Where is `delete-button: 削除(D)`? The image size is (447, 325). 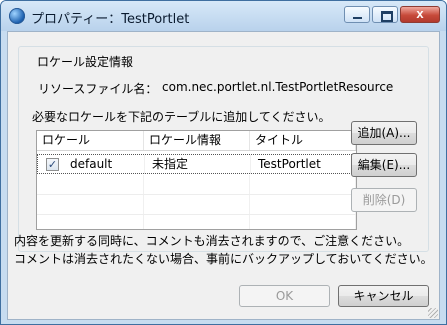 delete-button: 削除(D) is located at coordinates (384, 200).